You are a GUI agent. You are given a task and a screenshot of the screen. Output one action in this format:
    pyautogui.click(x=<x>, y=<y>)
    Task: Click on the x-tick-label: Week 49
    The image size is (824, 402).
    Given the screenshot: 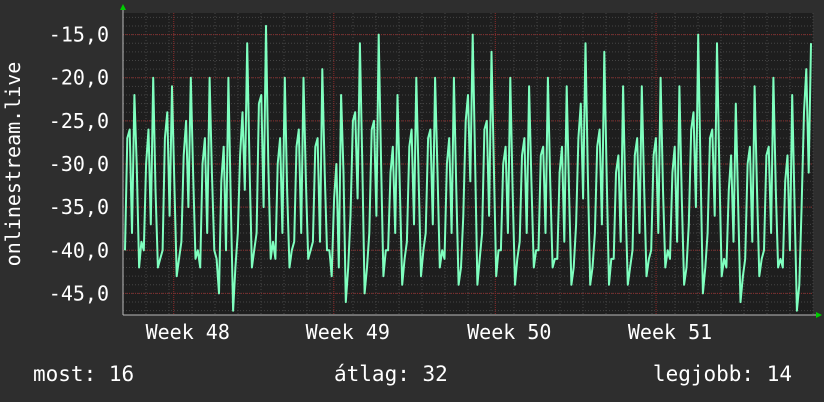 What is the action you would take?
    pyautogui.click(x=348, y=332)
    